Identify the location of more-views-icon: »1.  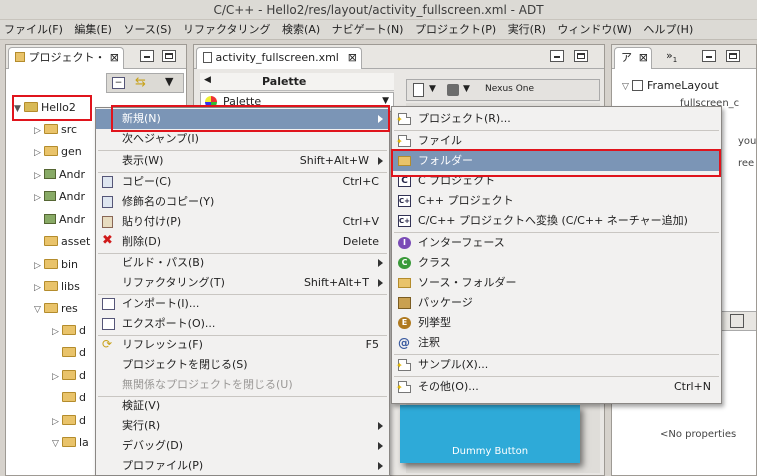
(671, 56).